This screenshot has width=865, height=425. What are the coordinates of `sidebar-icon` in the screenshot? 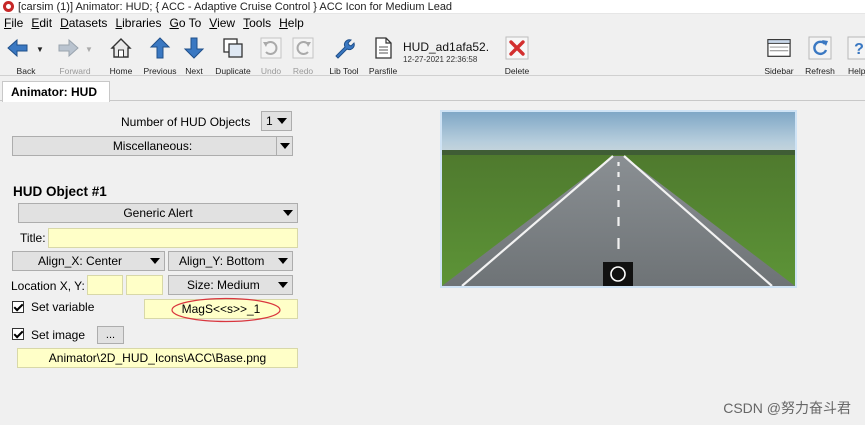 It's located at (779, 48).